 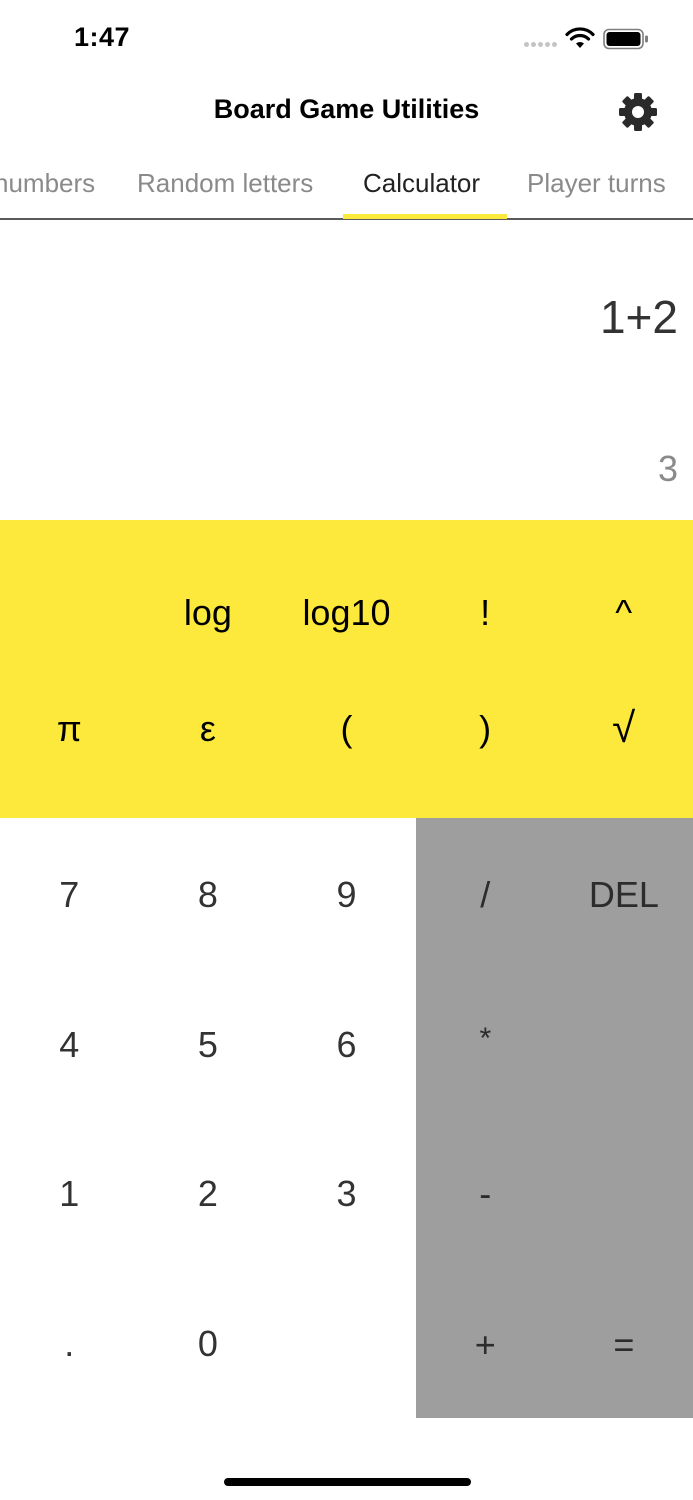 I want to click on expression-display: 1+2, so click(x=638, y=317).